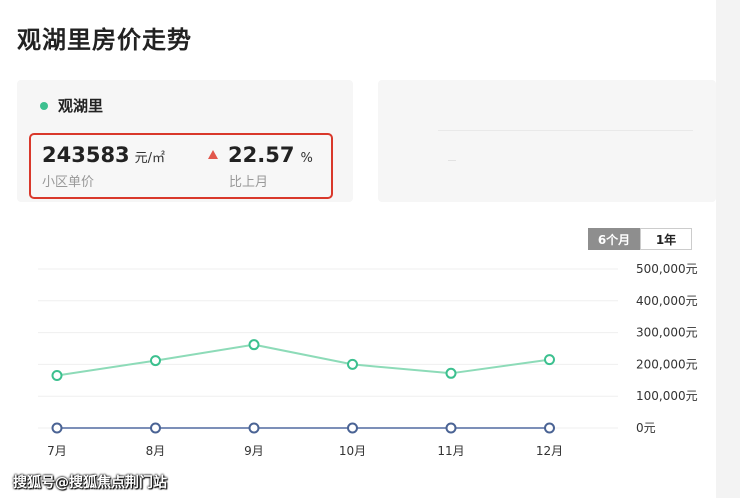 Image resolution: width=740 pixels, height=498 pixels. I want to click on up-arrow-icon, so click(213, 154).